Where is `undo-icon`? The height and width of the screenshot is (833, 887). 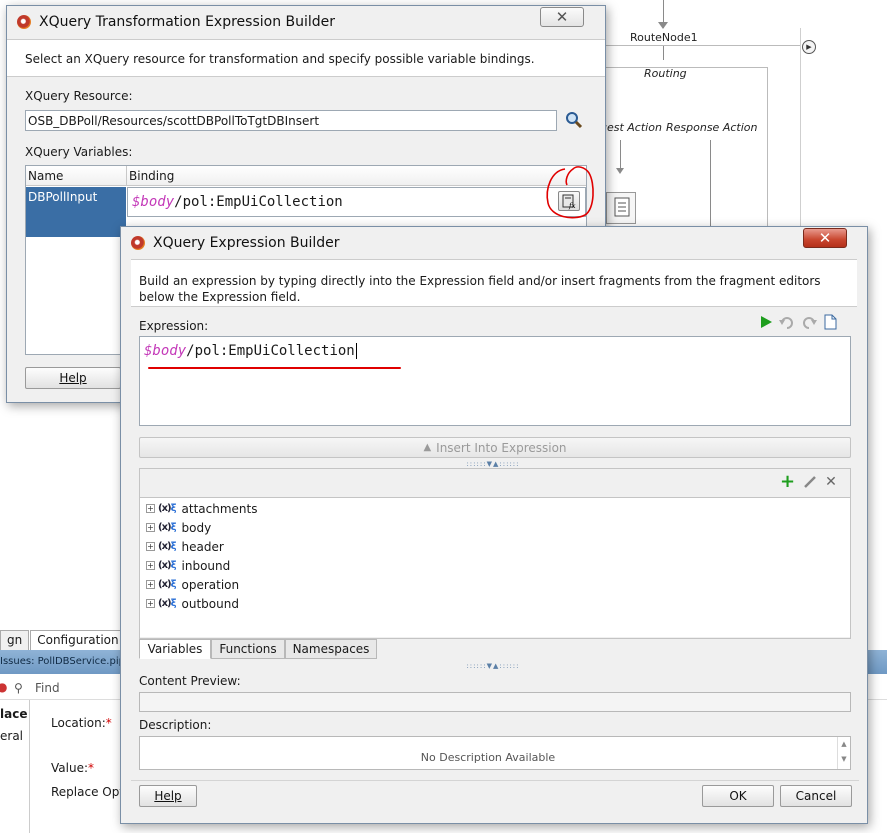
undo-icon is located at coordinates (787, 322).